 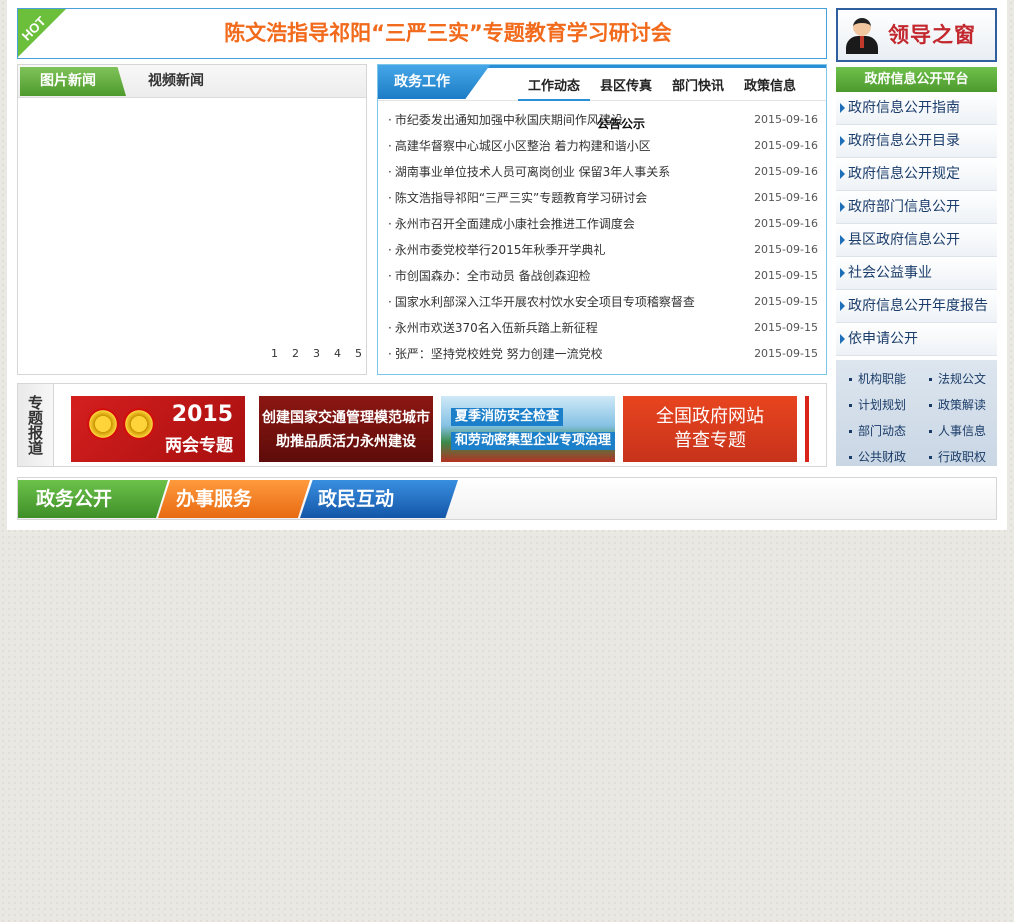 What do you see at coordinates (876, 405) in the screenshot?
I see `quick-link: 计划规划` at bounding box center [876, 405].